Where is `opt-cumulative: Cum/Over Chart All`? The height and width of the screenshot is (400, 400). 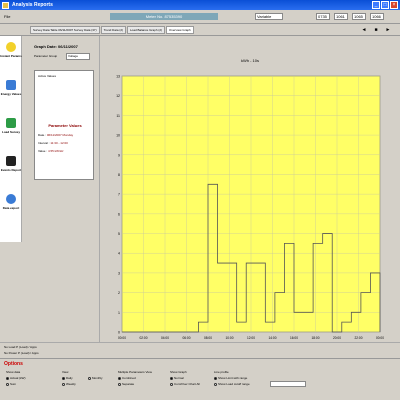
opt-cumulative: Cum/Over Chart All is located at coordinates (185, 384).